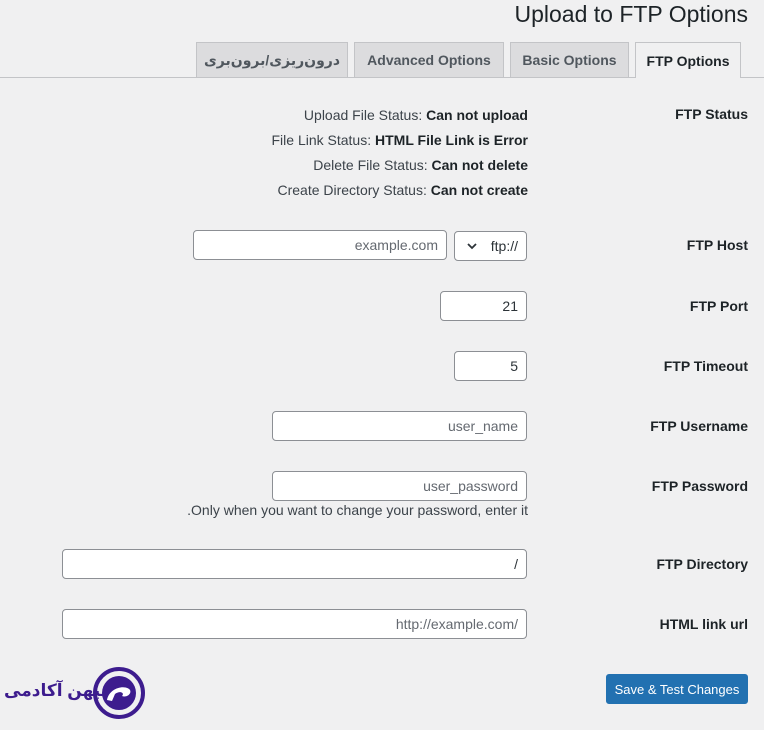  What do you see at coordinates (79, 693) in the screenshot?
I see `brand-logo: میهن آکادمی` at bounding box center [79, 693].